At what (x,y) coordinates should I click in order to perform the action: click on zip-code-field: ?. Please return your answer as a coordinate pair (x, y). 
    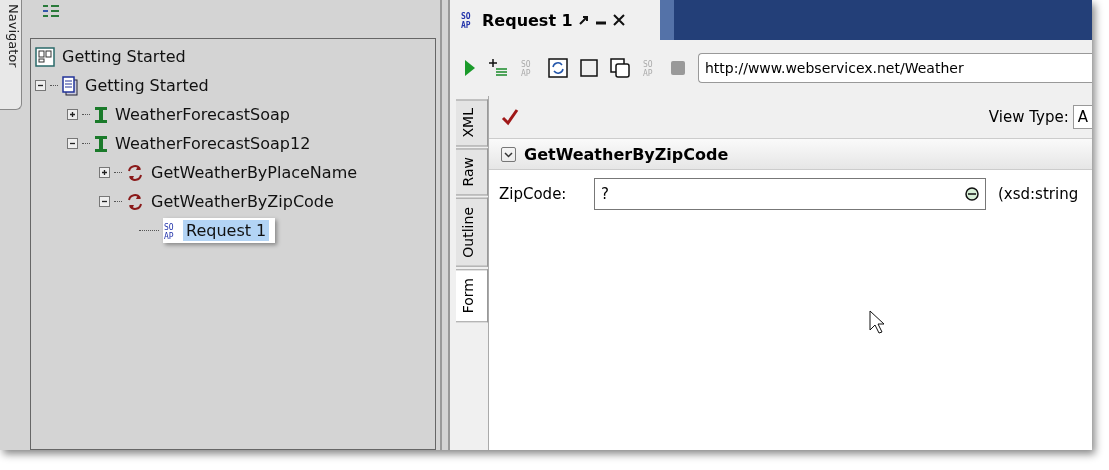
    Looking at the image, I should click on (790, 194).